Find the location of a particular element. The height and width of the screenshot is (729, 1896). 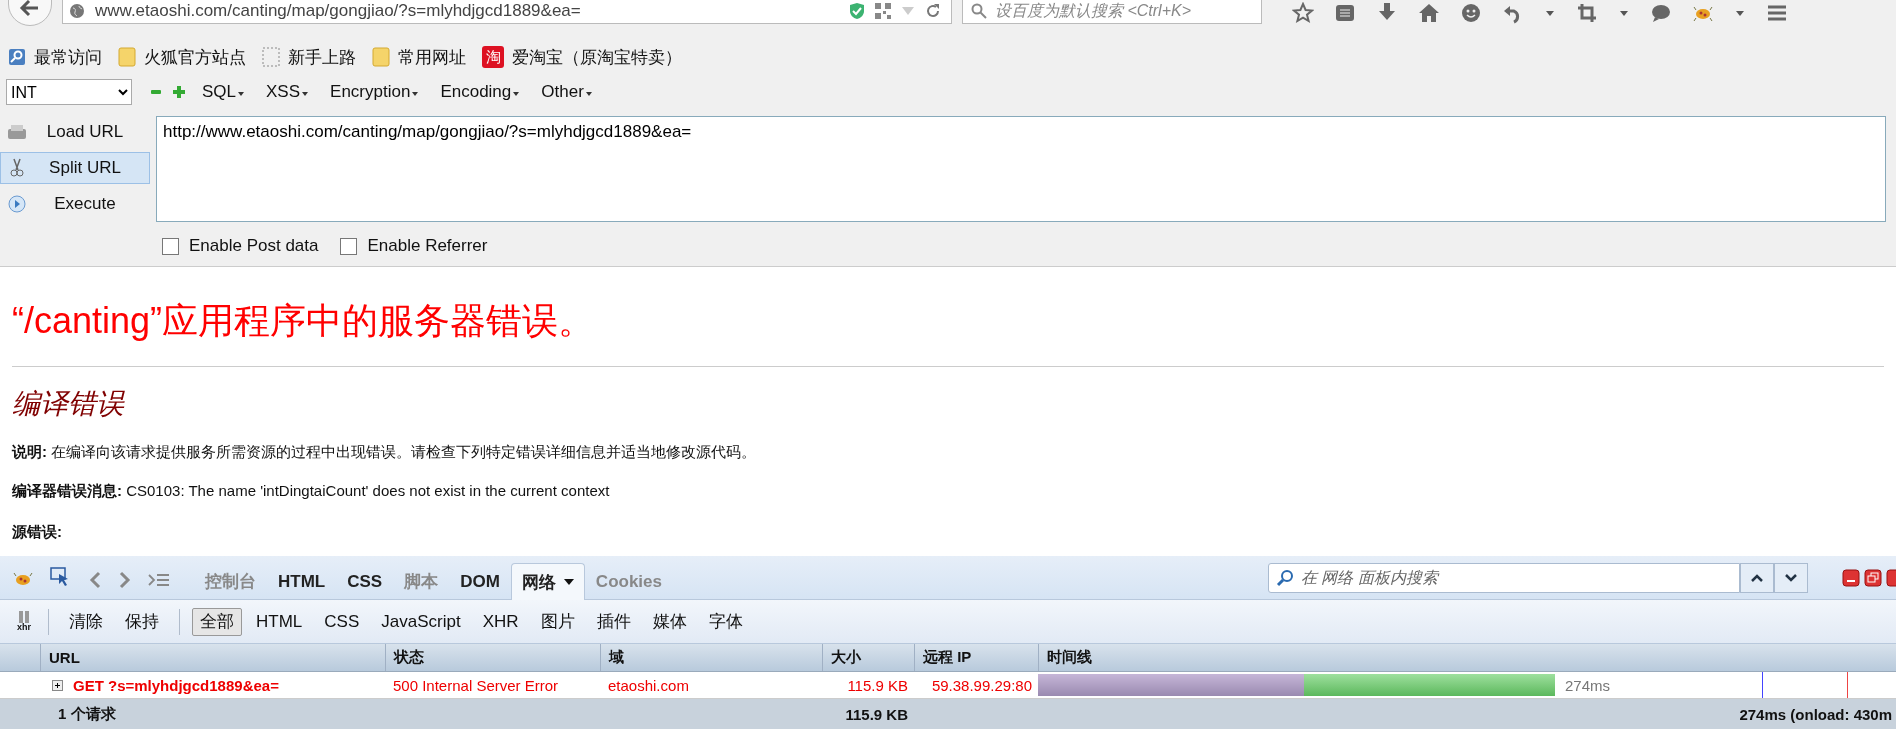

action-button: Execute is located at coordinates (75, 204).